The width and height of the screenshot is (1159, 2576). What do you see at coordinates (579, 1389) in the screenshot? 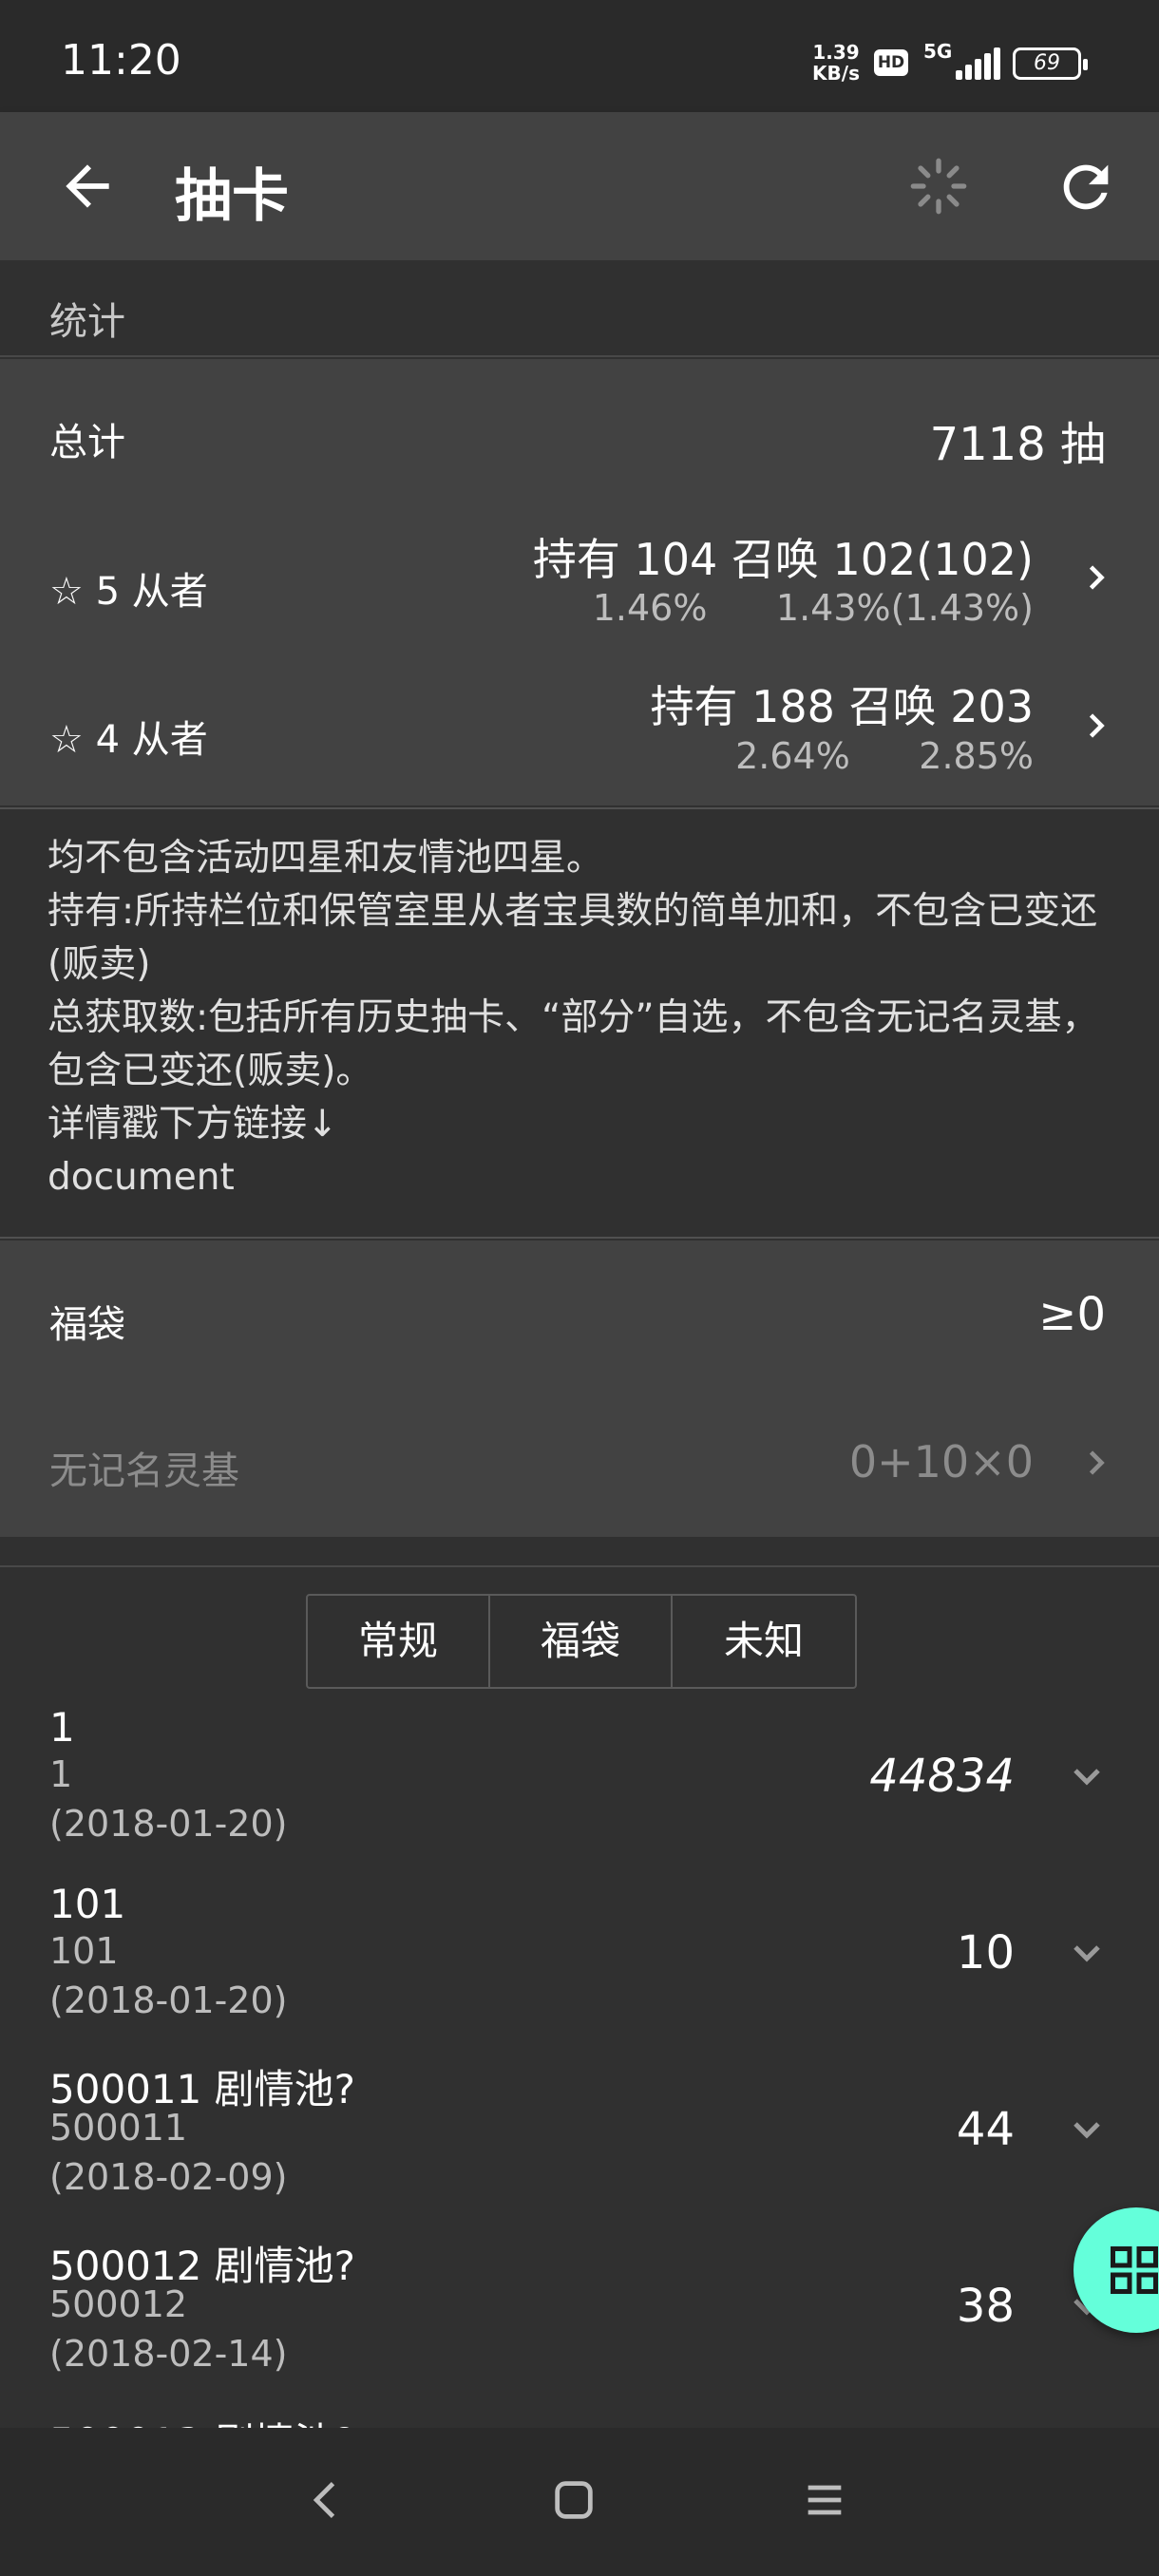
I see `lucky-bag-card: 福袋 ≥0 无记名灵基 0+10×0` at bounding box center [579, 1389].